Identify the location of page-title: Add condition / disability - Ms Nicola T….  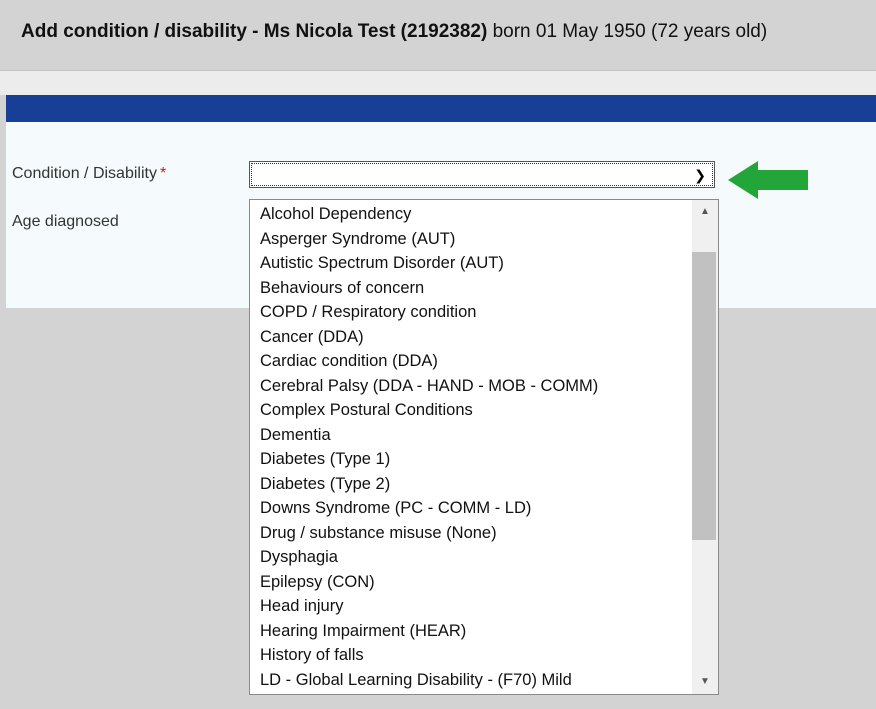
(394, 32).